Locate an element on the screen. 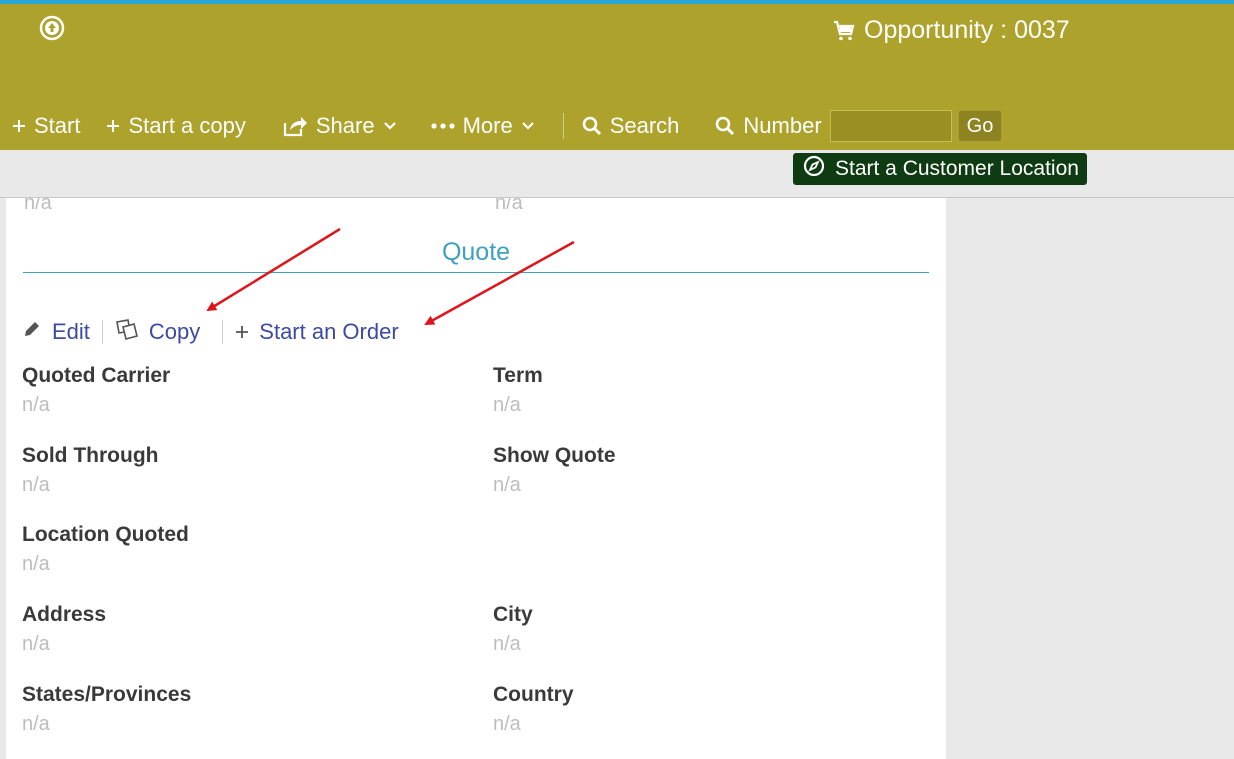 The width and height of the screenshot is (1234, 759). search-label: Search is located at coordinates (644, 125).